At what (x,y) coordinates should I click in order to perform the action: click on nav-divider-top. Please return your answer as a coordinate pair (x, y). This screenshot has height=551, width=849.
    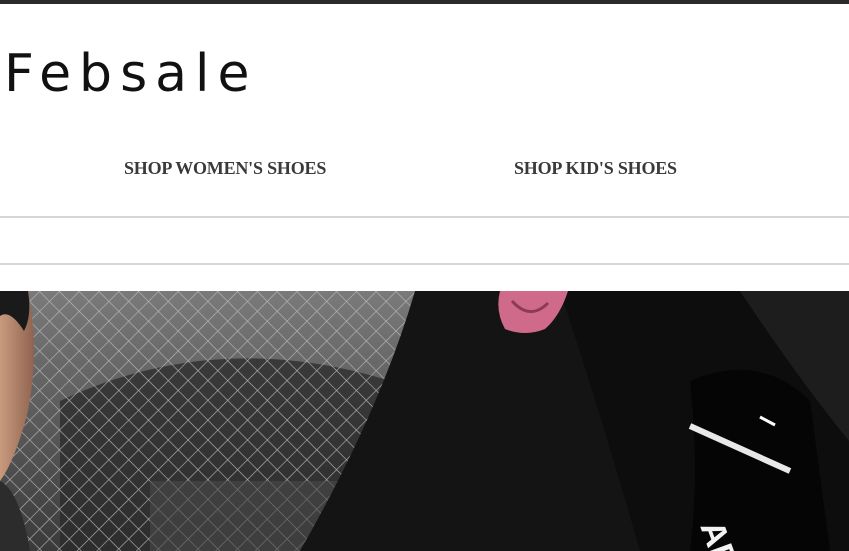
    Looking at the image, I should click on (424, 217).